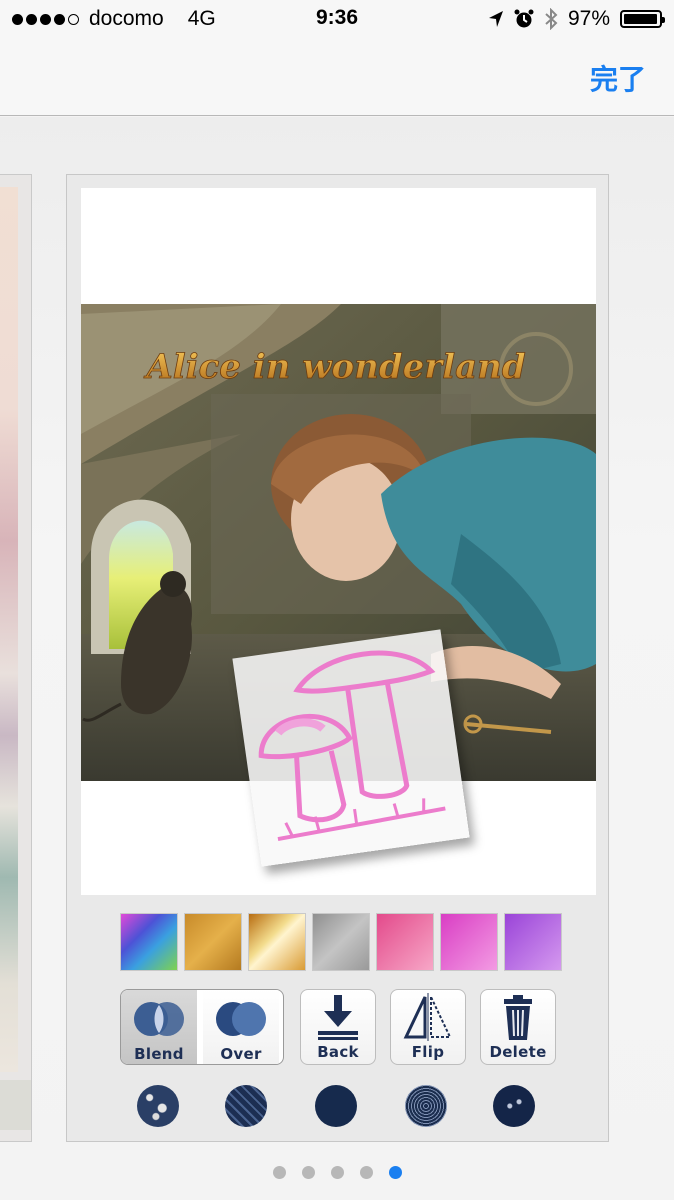 The height and width of the screenshot is (1200, 674). What do you see at coordinates (338, 1052) in the screenshot?
I see `back-label: Back` at bounding box center [338, 1052].